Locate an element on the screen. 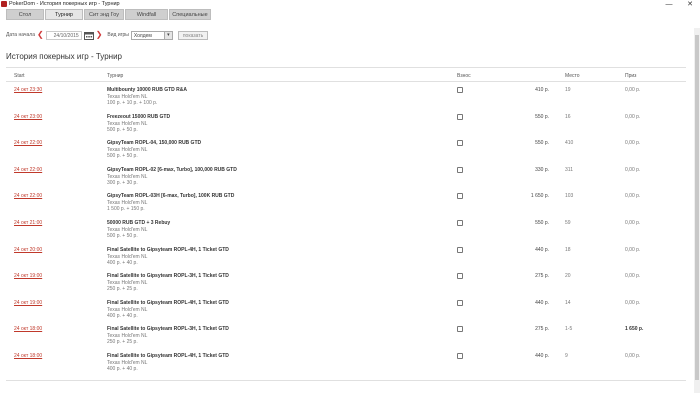  place: 1-5 is located at coordinates (569, 329).